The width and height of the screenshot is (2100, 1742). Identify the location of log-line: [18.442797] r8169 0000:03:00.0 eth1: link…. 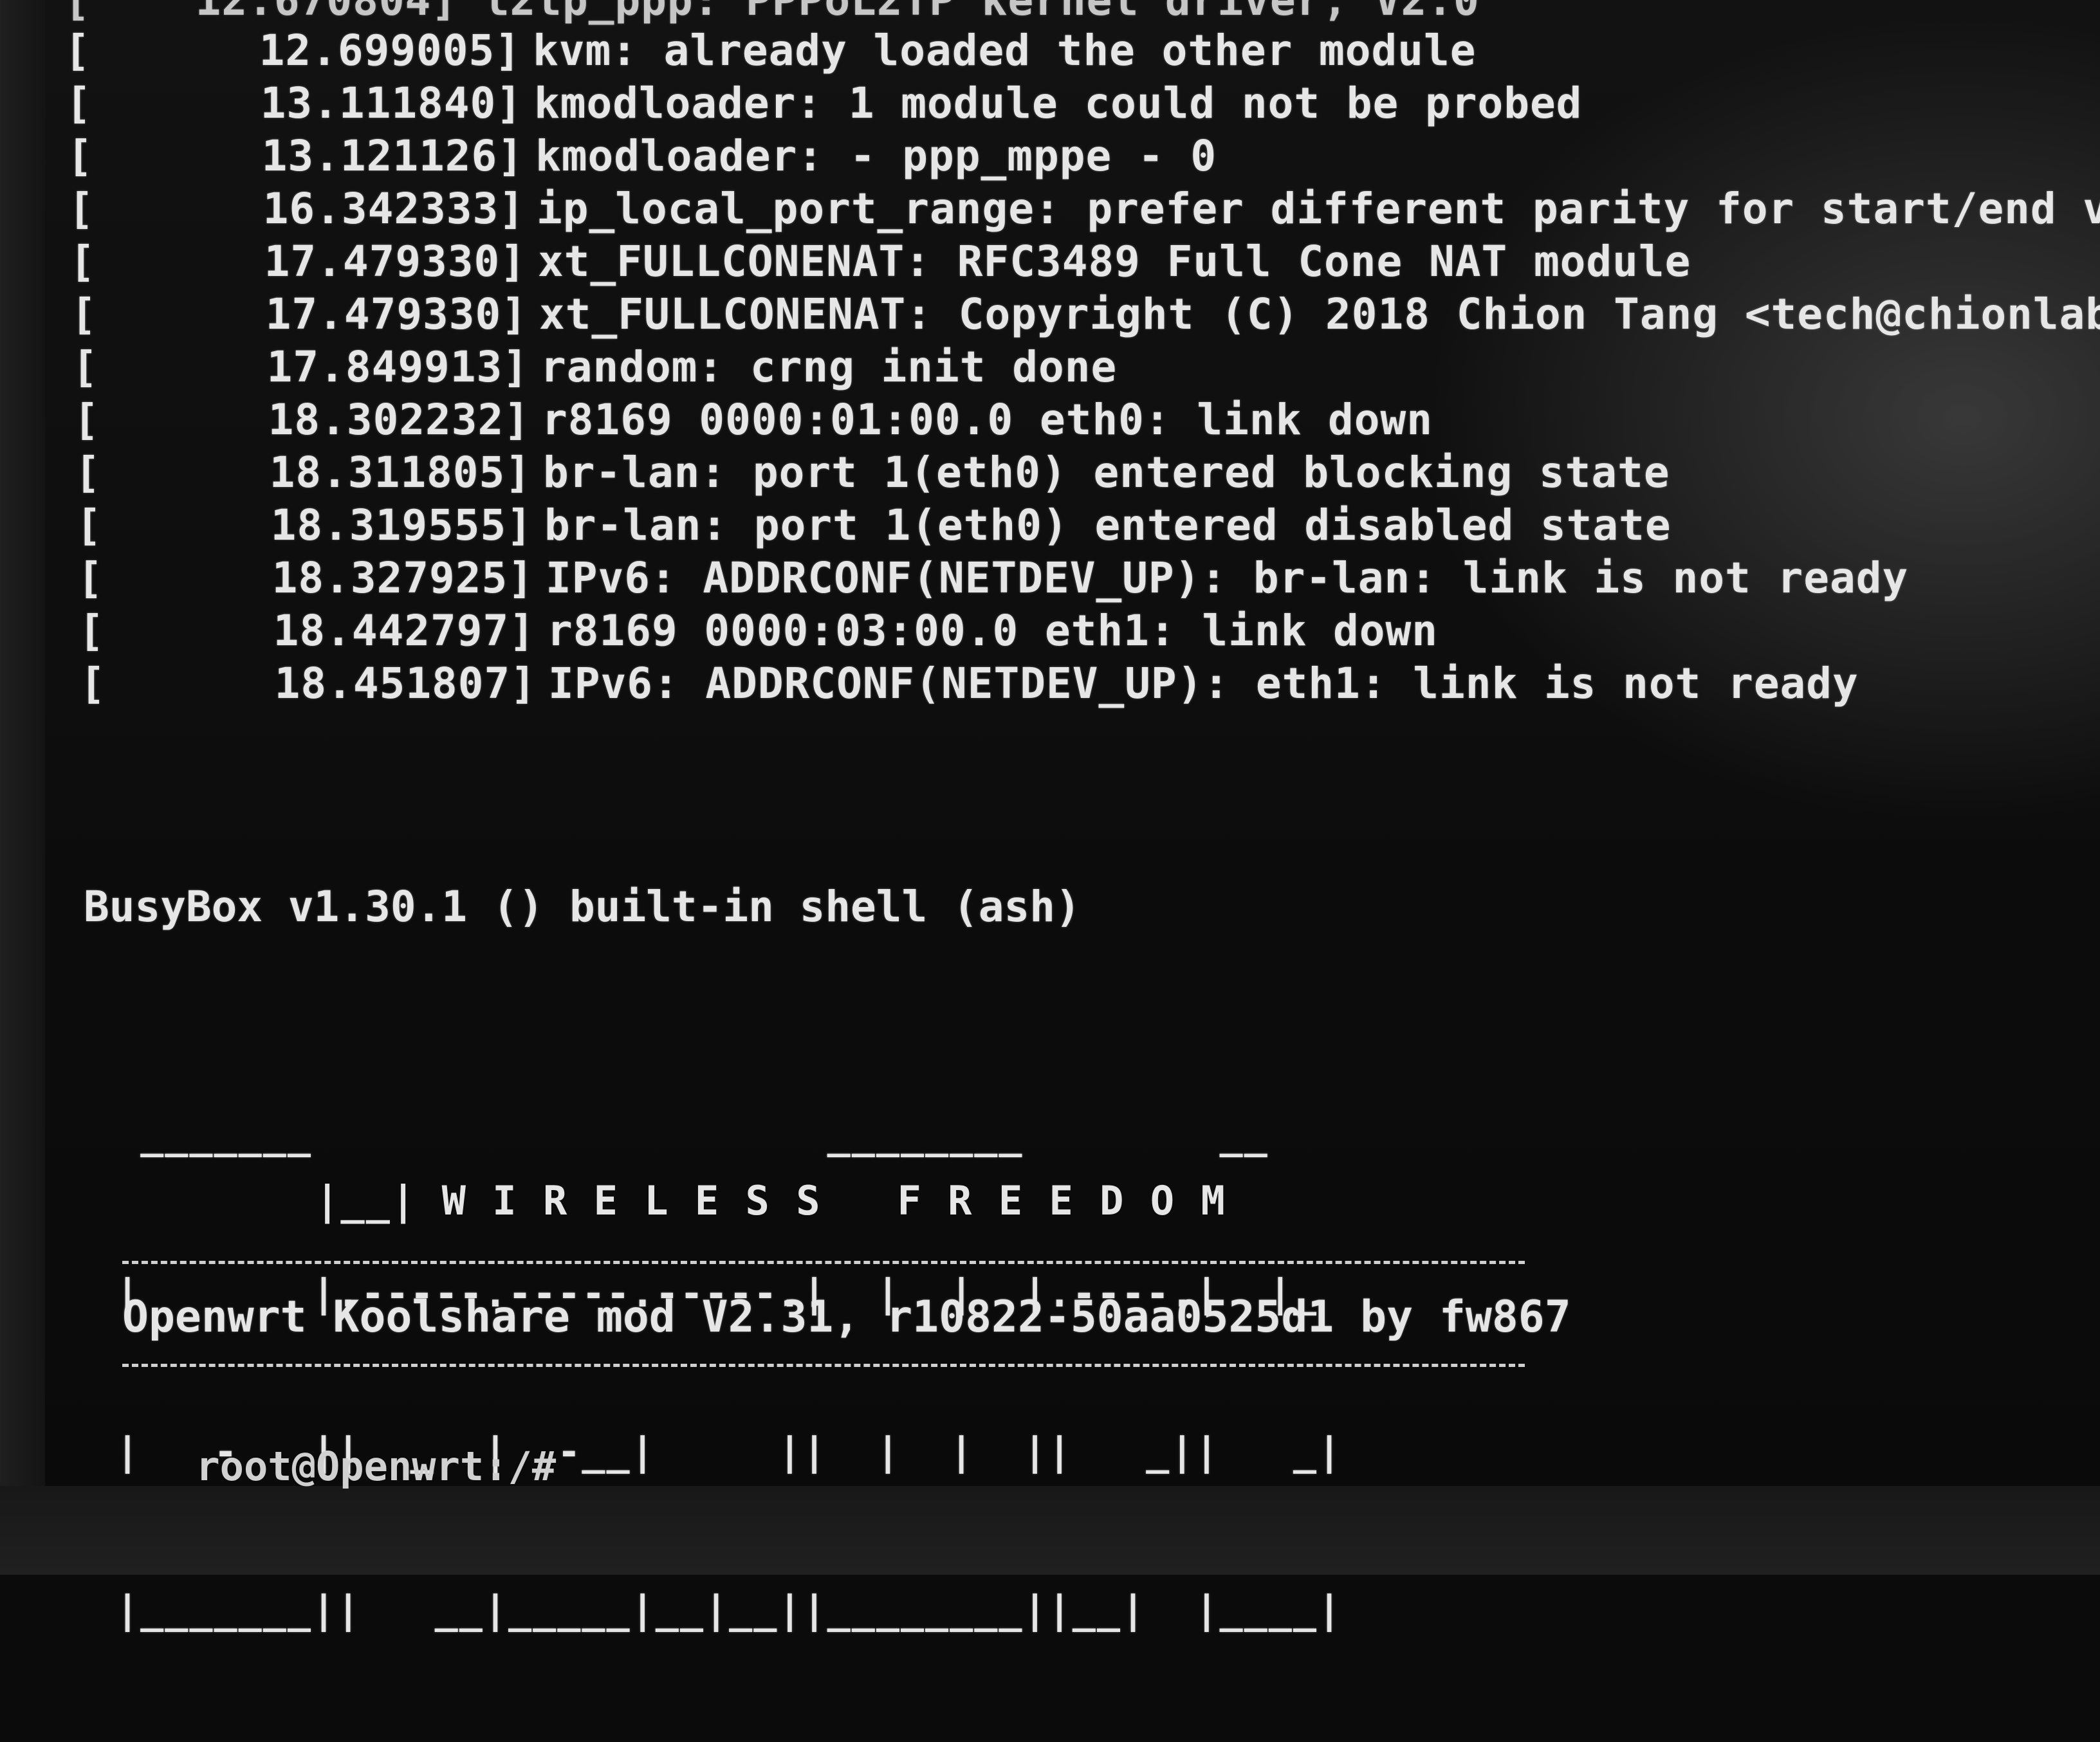
(758, 631).